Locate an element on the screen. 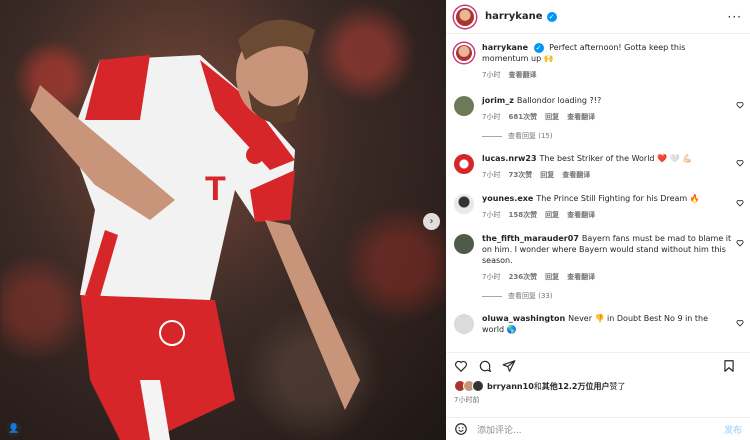  likes-others: 其他12.2万位用户 is located at coordinates (576, 386).